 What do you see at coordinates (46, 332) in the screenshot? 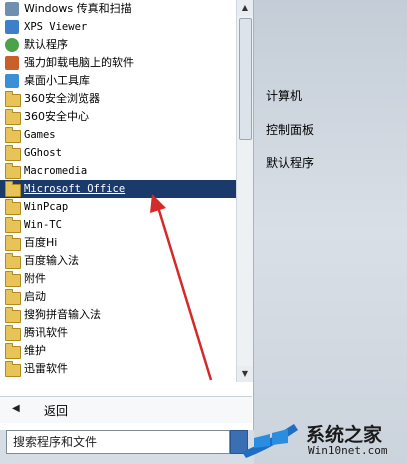
I see `program-label: 腾讯软件` at bounding box center [46, 332].